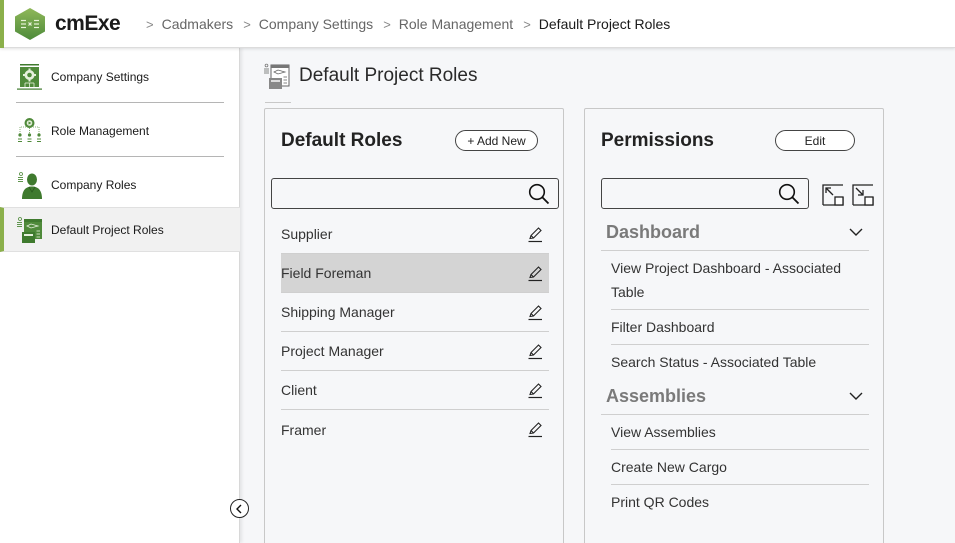 The image size is (955, 543). I want to click on sidebar-item-company-roles: Company Roles, so click(120, 184).